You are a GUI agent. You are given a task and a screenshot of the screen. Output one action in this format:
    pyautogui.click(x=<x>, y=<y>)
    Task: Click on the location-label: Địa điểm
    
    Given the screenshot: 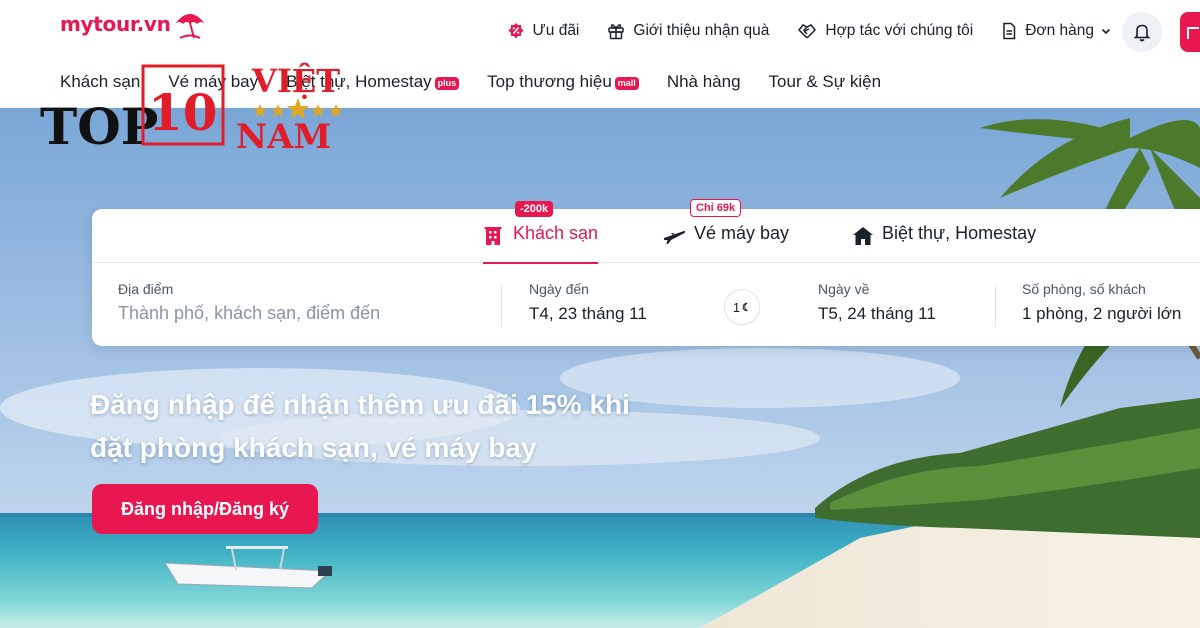 What is the action you would take?
    pyautogui.click(x=146, y=289)
    